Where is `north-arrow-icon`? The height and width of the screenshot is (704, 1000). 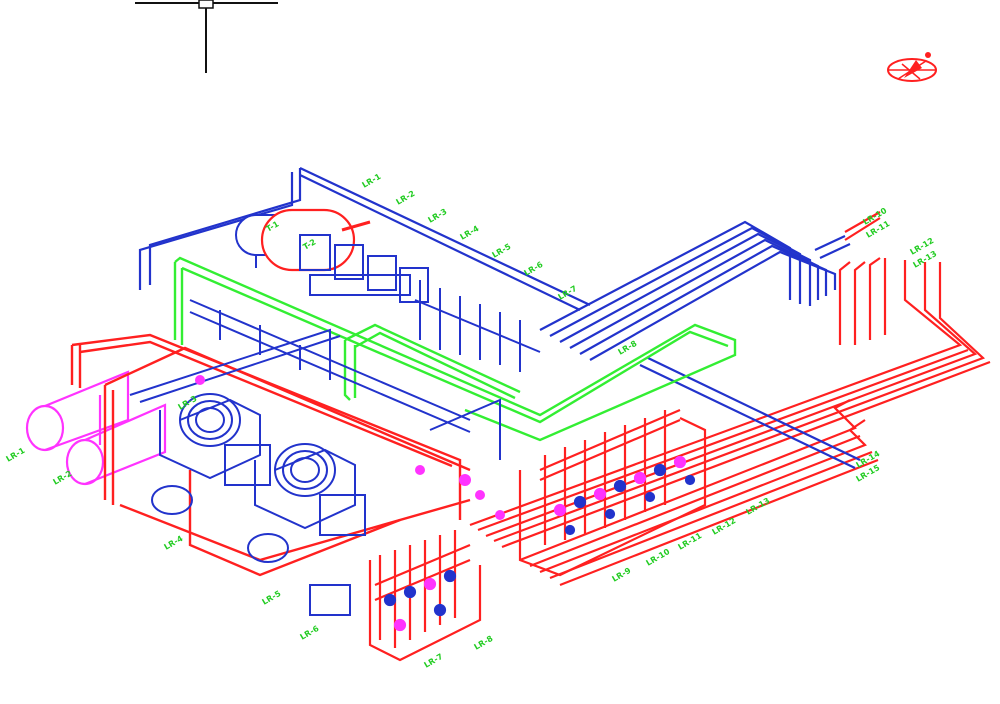 north-arrow-icon is located at coordinates (912, 67).